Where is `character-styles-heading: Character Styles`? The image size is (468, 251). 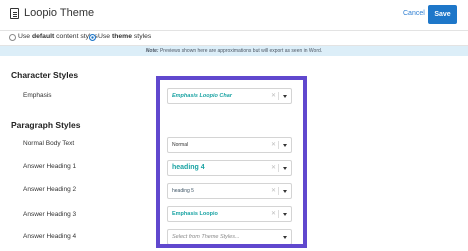 character-styles-heading: Character Styles is located at coordinates (45, 75).